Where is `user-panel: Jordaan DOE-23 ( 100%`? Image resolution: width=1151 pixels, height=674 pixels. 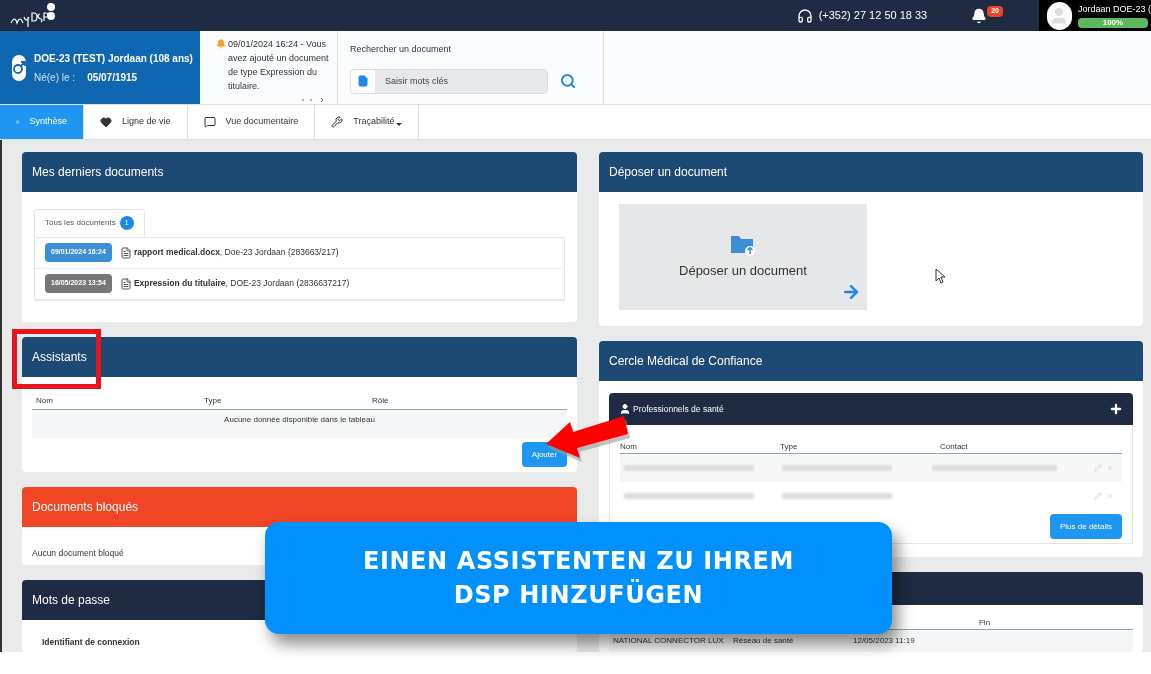
user-panel: Jordaan DOE-23 ( 100% is located at coordinates (1095, 15).